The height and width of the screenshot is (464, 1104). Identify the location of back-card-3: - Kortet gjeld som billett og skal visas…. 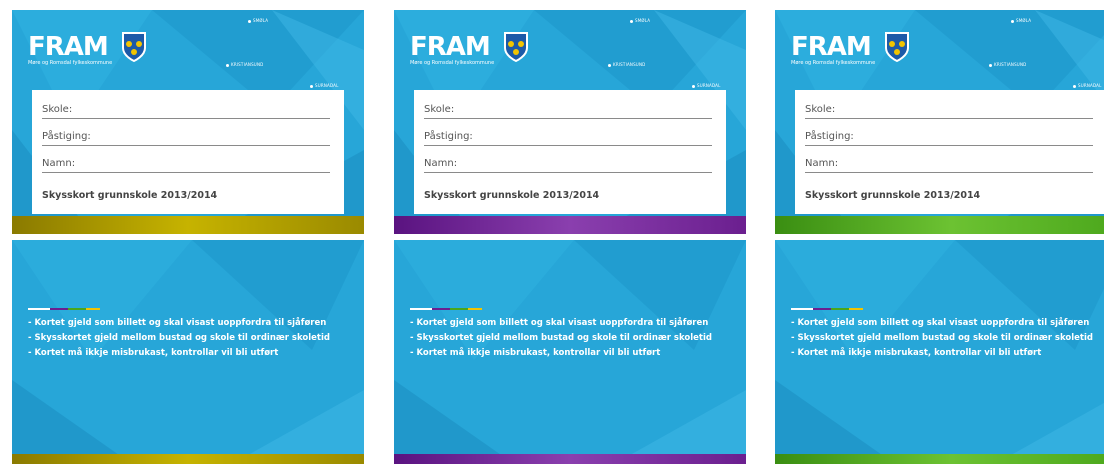
(939, 352).